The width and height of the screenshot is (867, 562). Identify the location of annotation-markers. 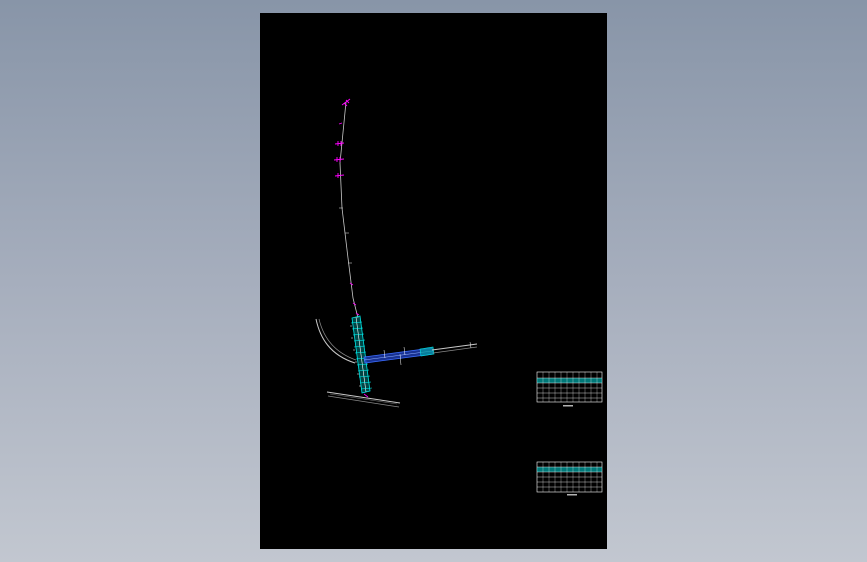
(342, 138).